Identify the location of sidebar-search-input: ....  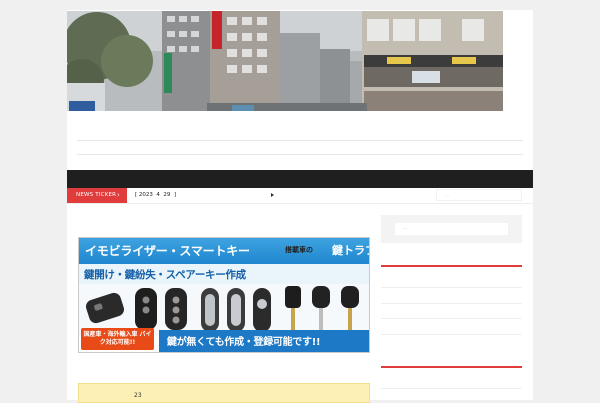
(451, 229).